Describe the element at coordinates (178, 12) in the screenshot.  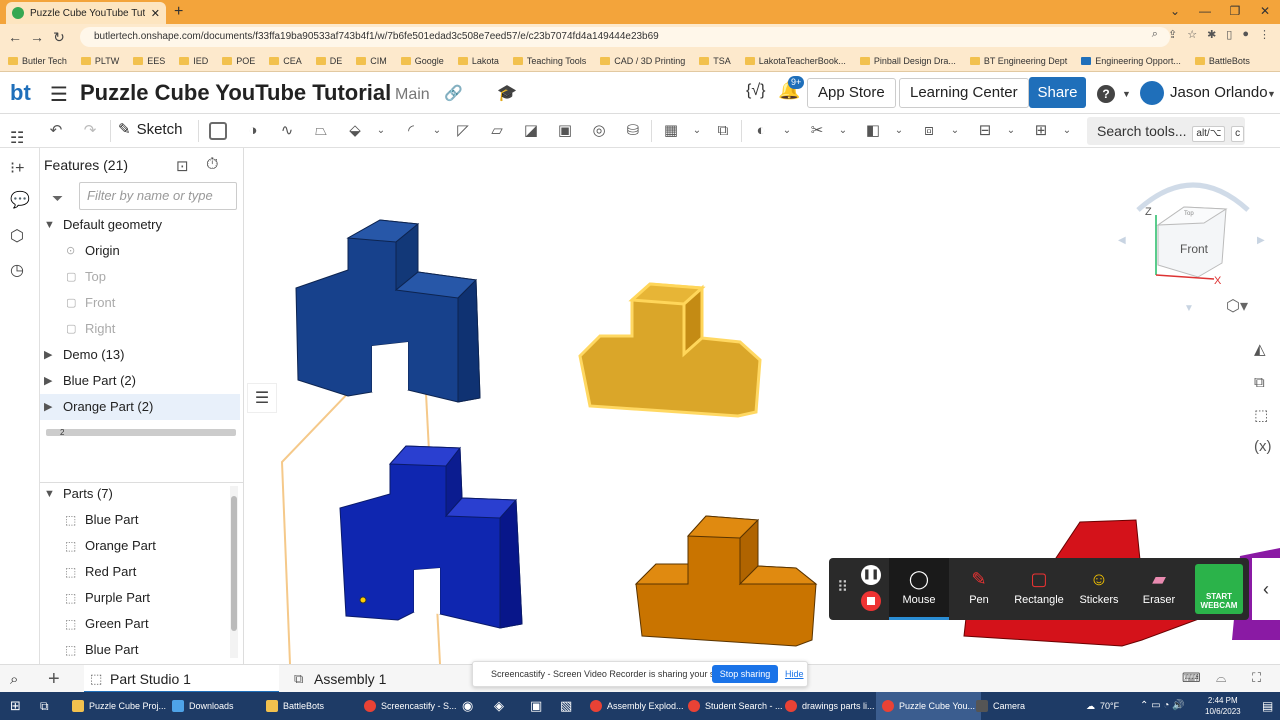
I see `new-tab-icon: +` at that location.